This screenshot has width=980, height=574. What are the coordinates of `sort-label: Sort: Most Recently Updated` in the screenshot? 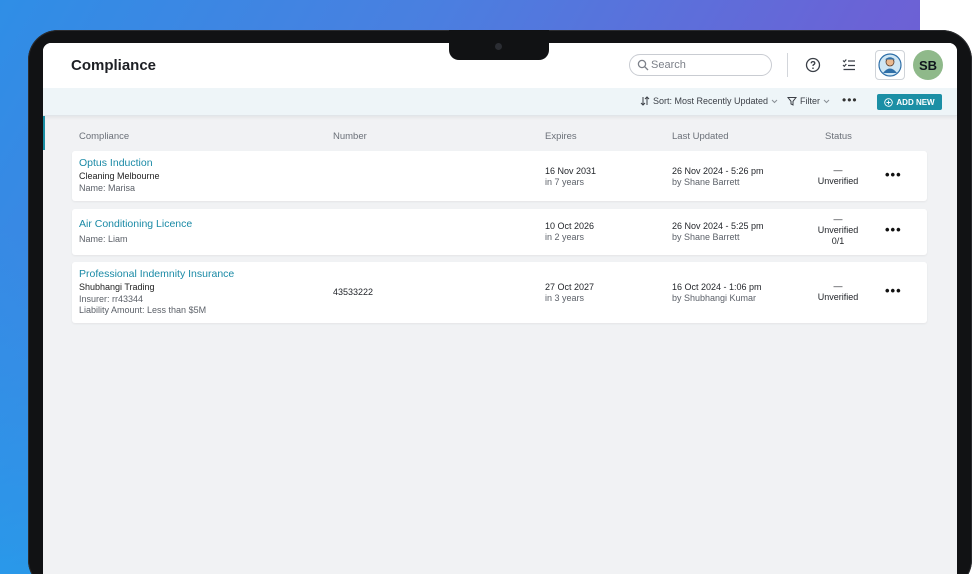 It's located at (711, 101).